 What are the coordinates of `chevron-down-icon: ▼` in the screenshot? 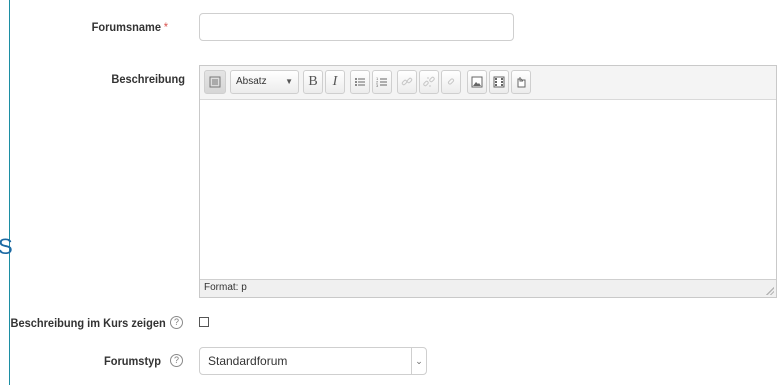 It's located at (289, 81).